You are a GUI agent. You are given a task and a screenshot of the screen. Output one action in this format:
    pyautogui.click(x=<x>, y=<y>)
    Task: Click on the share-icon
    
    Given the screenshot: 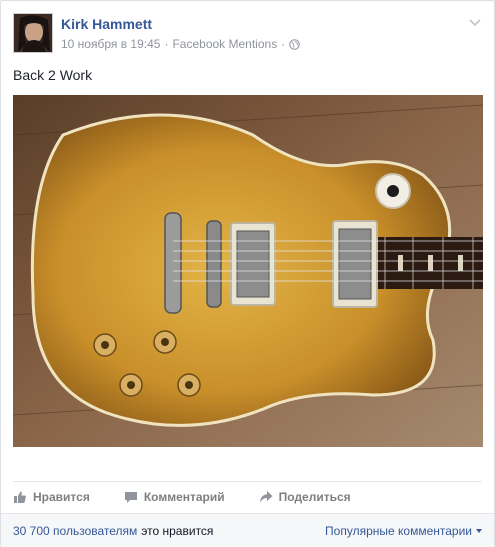 What is the action you would take?
    pyautogui.click(x=266, y=497)
    